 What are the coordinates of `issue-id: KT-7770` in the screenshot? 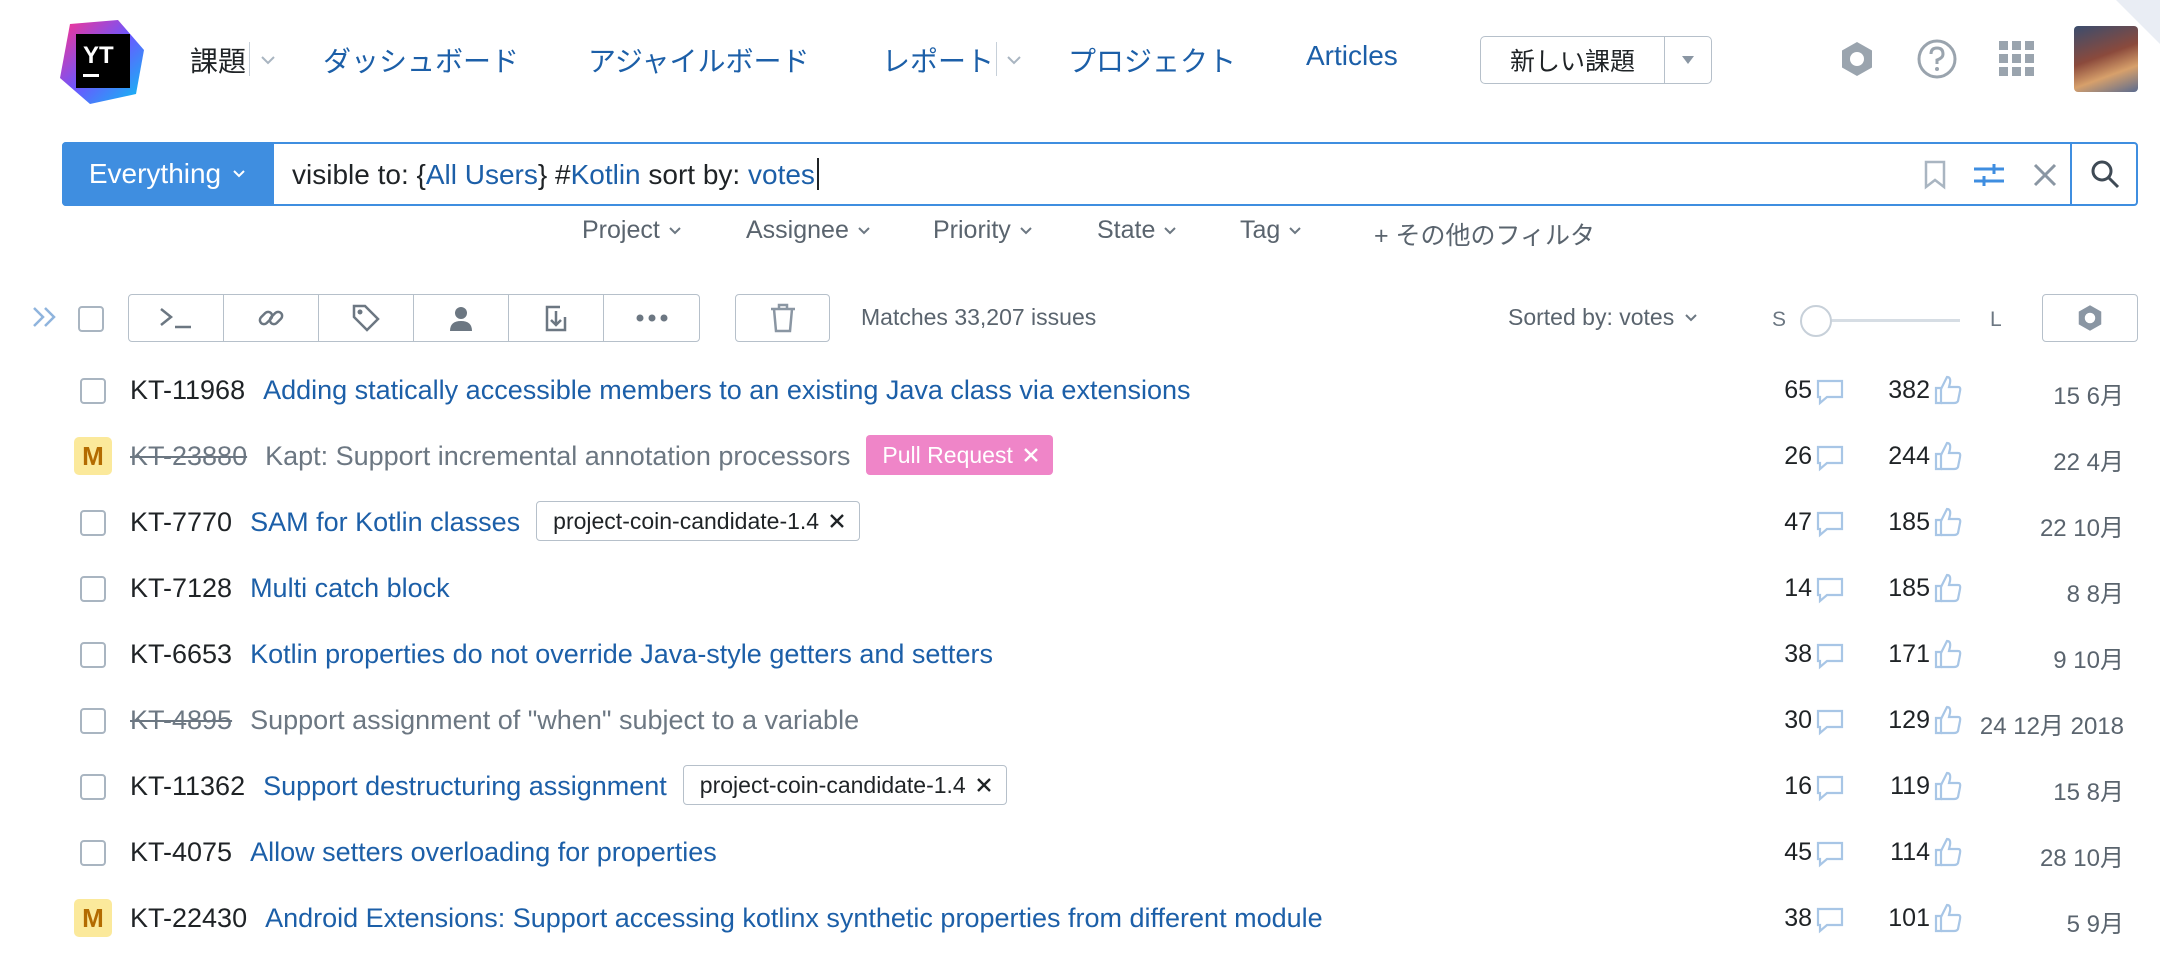 It's located at (181, 522).